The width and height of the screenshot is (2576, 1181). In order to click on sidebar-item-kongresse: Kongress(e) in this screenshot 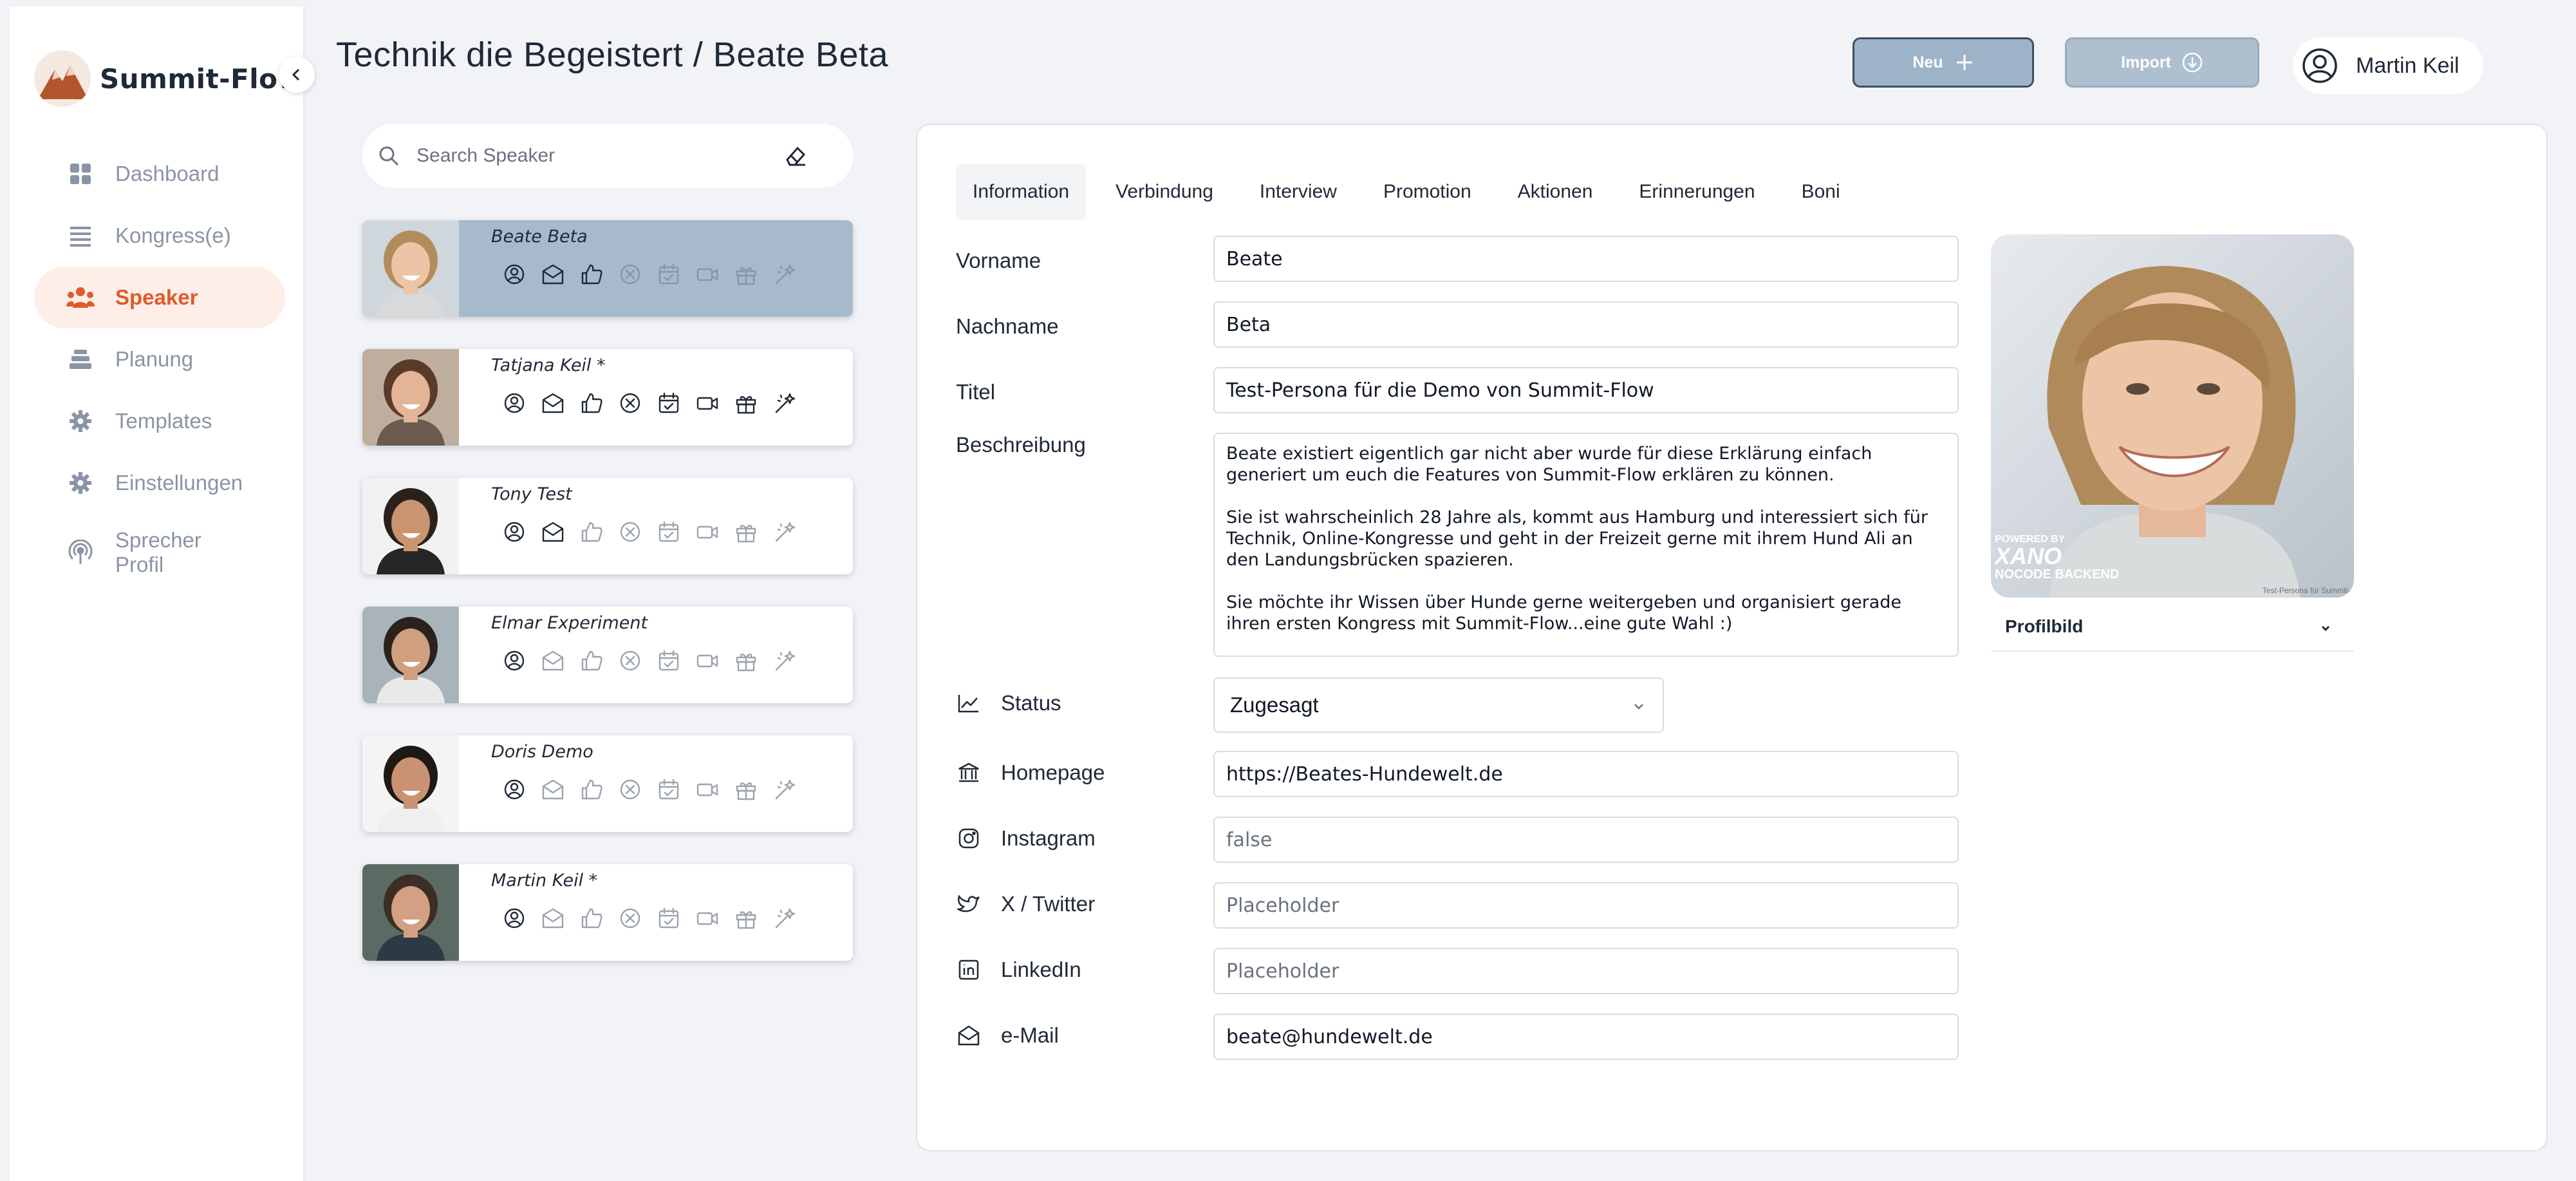, I will do `click(159, 236)`.